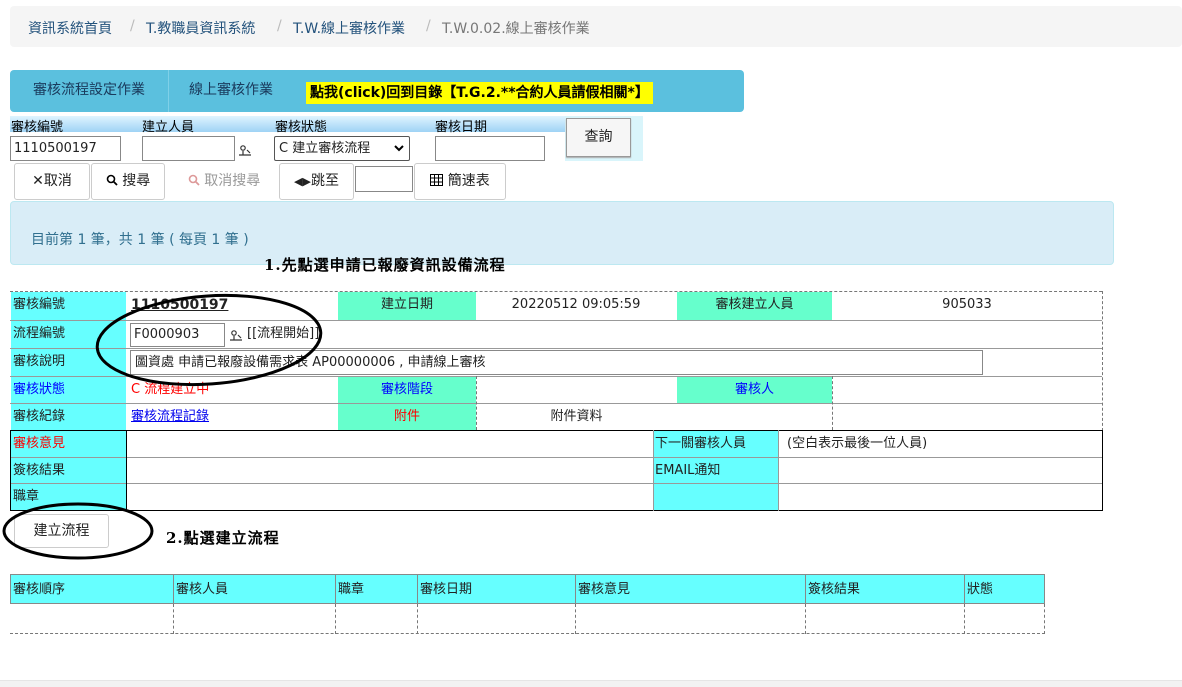  What do you see at coordinates (399, 152) in the screenshot?
I see `chevron-down-icon` at bounding box center [399, 152].